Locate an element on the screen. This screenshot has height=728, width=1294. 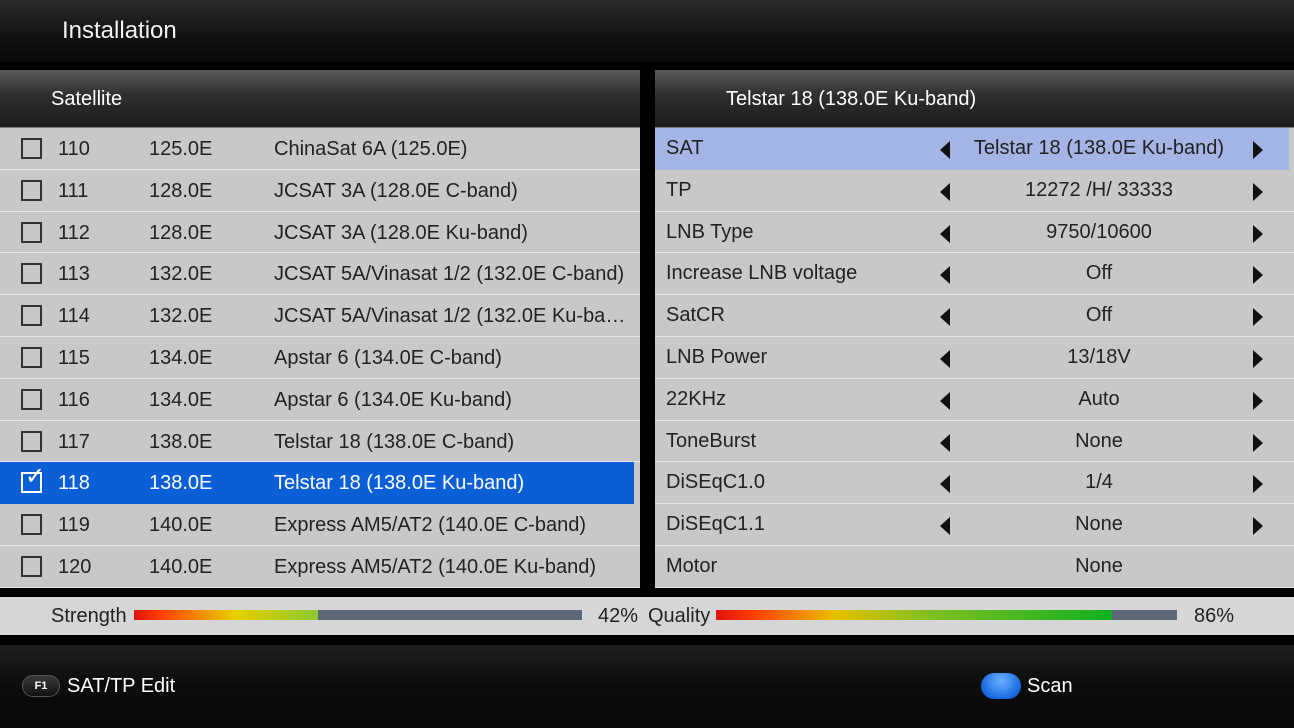
satellite-name: JCSAT 3A (128.0E C-band) is located at coordinates (396, 190).